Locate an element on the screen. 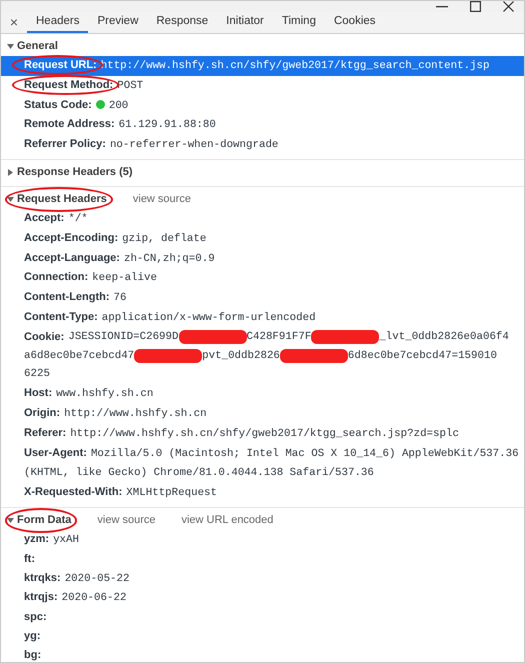  close-button: × is located at coordinates (14, 22).